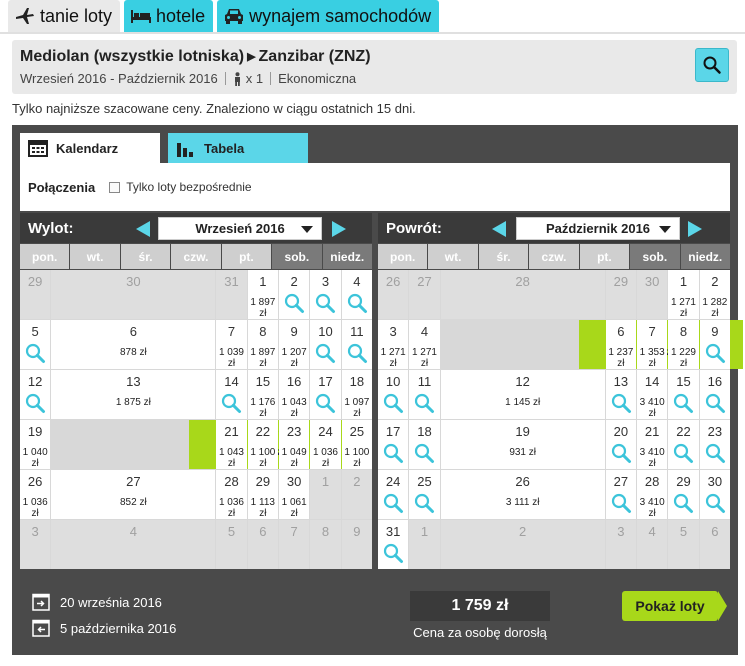 The image size is (745, 666). Describe the element at coordinates (294, 344) in the screenshot. I see `calendar-day: 9 1 207 zł` at that location.